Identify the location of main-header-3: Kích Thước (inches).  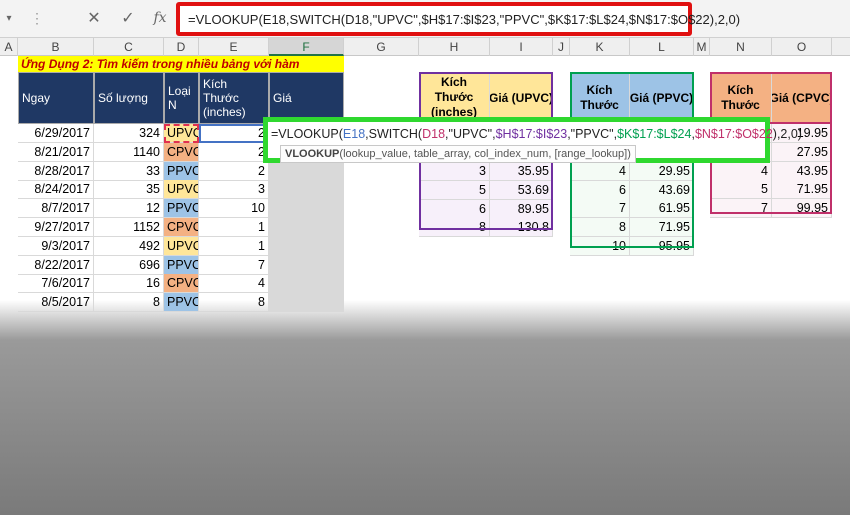
(234, 98).